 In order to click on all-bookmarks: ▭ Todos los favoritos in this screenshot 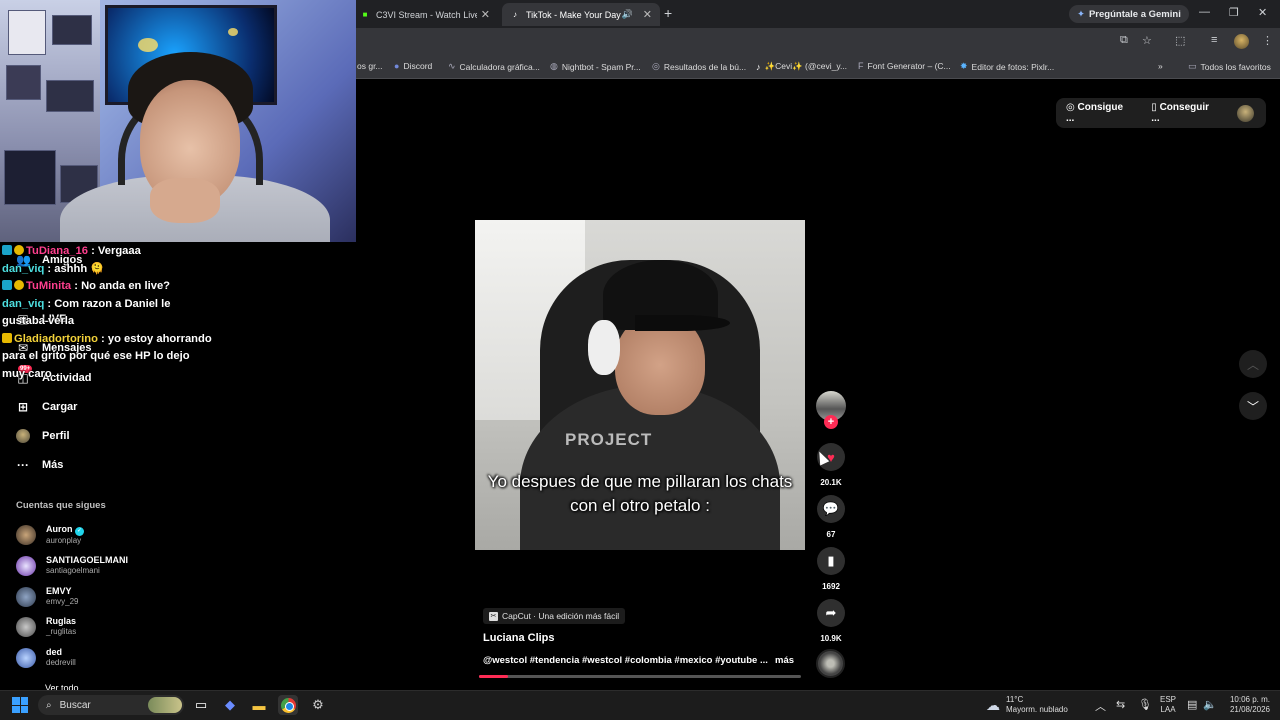, I will do `click(1229, 66)`.